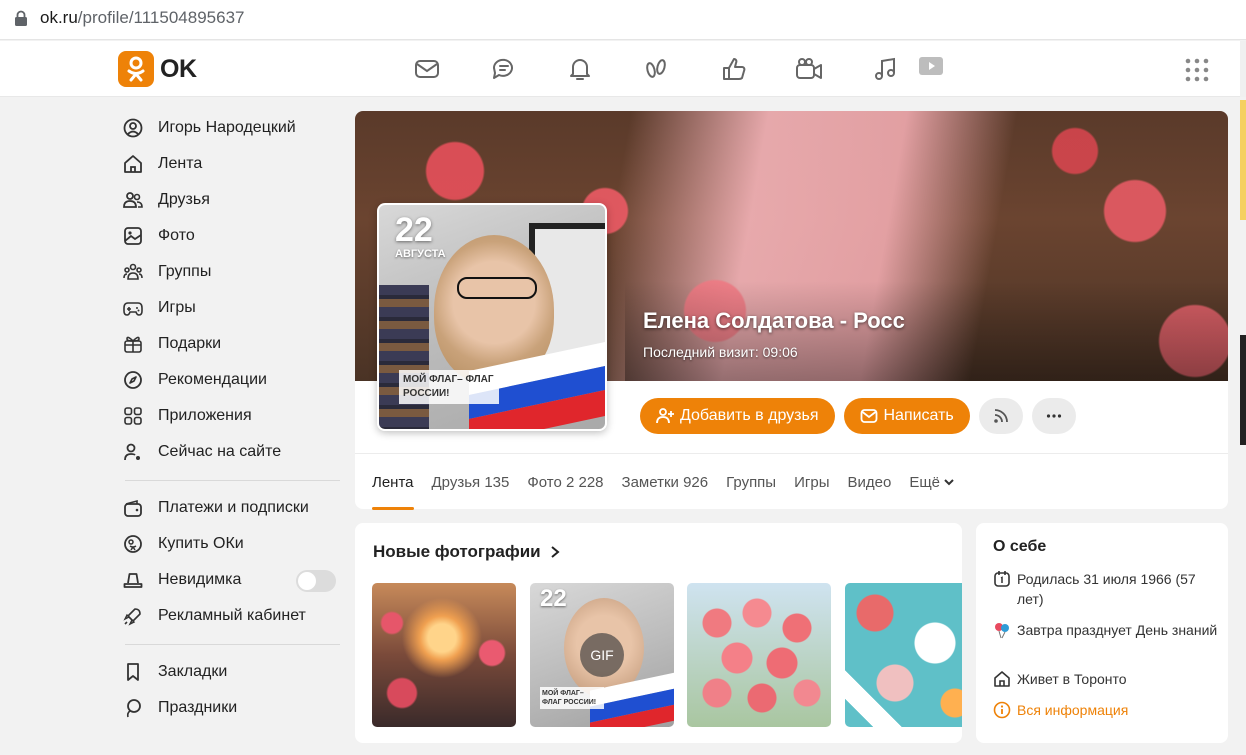 This screenshot has height=755, width=1246. Describe the element at coordinates (232, 672) in the screenshot. I see `sidebar-item-bookmarks: Закладки` at that location.